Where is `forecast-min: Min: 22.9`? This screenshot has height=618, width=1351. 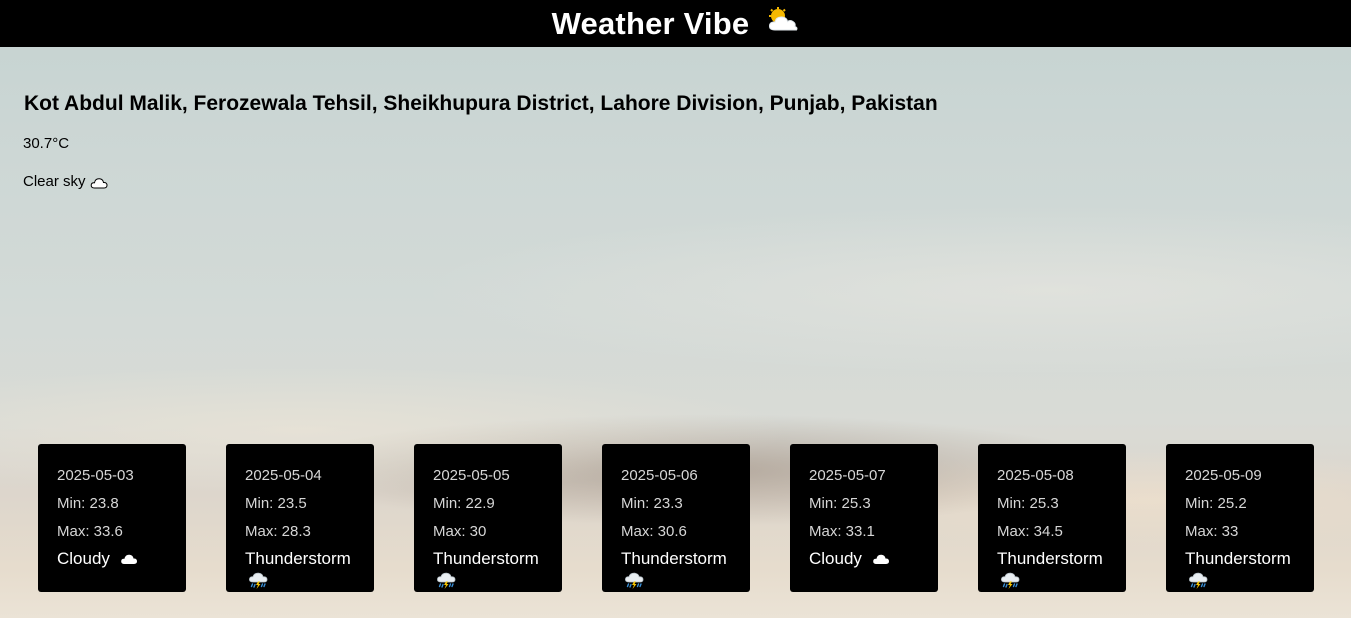 forecast-min: Min: 22.9 is located at coordinates (464, 503).